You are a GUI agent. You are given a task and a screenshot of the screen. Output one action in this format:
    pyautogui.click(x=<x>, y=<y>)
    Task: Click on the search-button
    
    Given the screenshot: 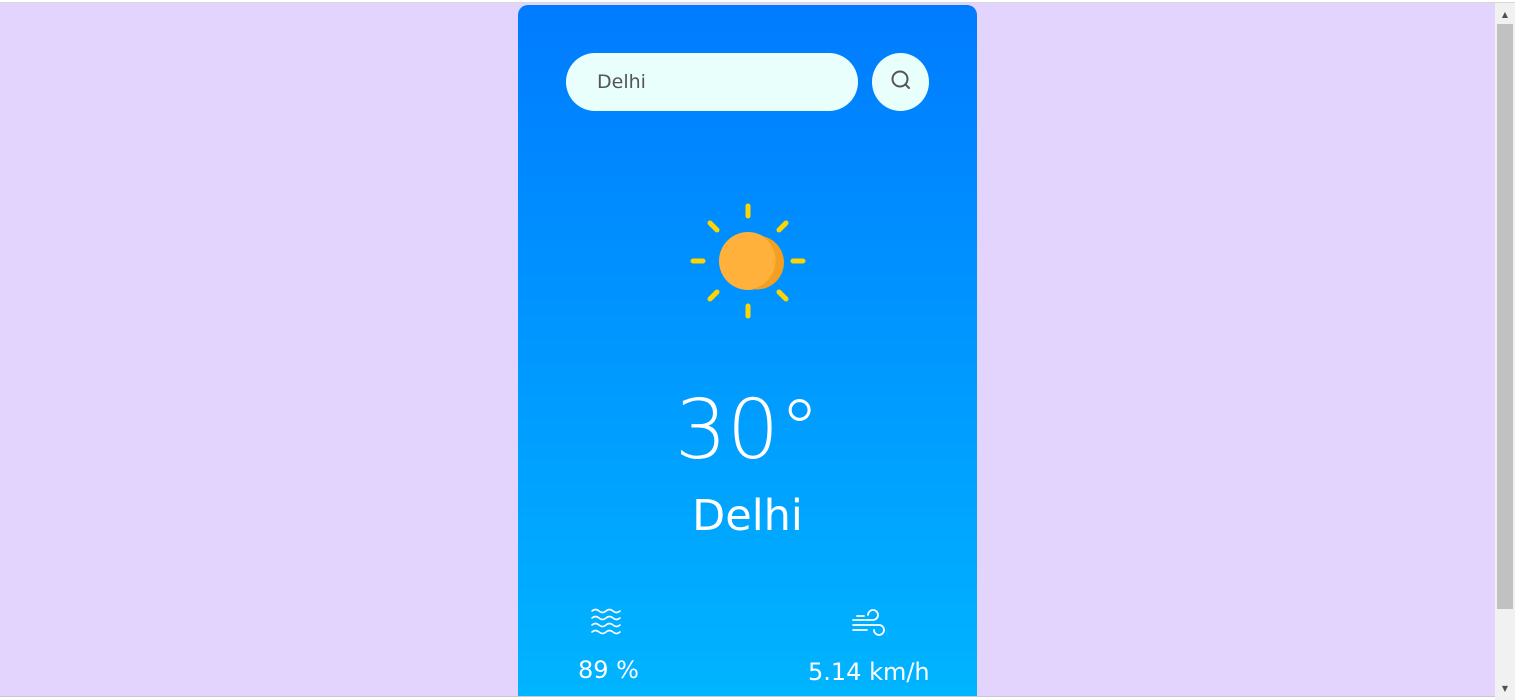 What is the action you would take?
    pyautogui.click(x=900, y=82)
    